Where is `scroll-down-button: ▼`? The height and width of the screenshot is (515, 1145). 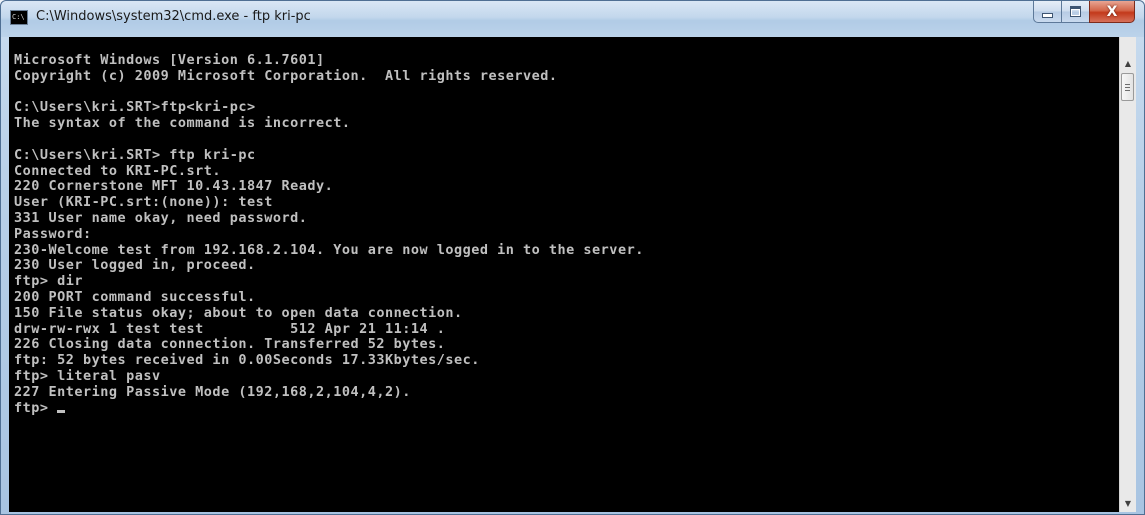 scroll-down-button: ▼ is located at coordinates (1128, 503).